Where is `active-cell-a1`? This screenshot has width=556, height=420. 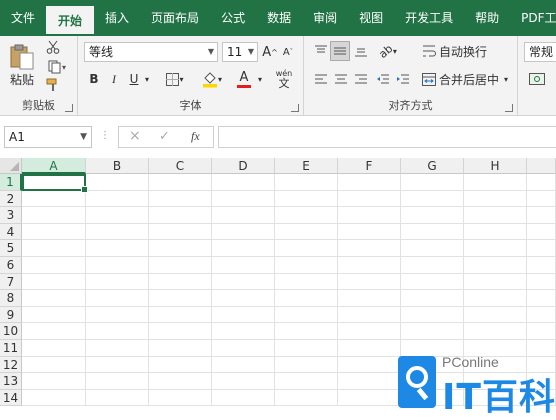 active-cell-a1 is located at coordinates (55, 183).